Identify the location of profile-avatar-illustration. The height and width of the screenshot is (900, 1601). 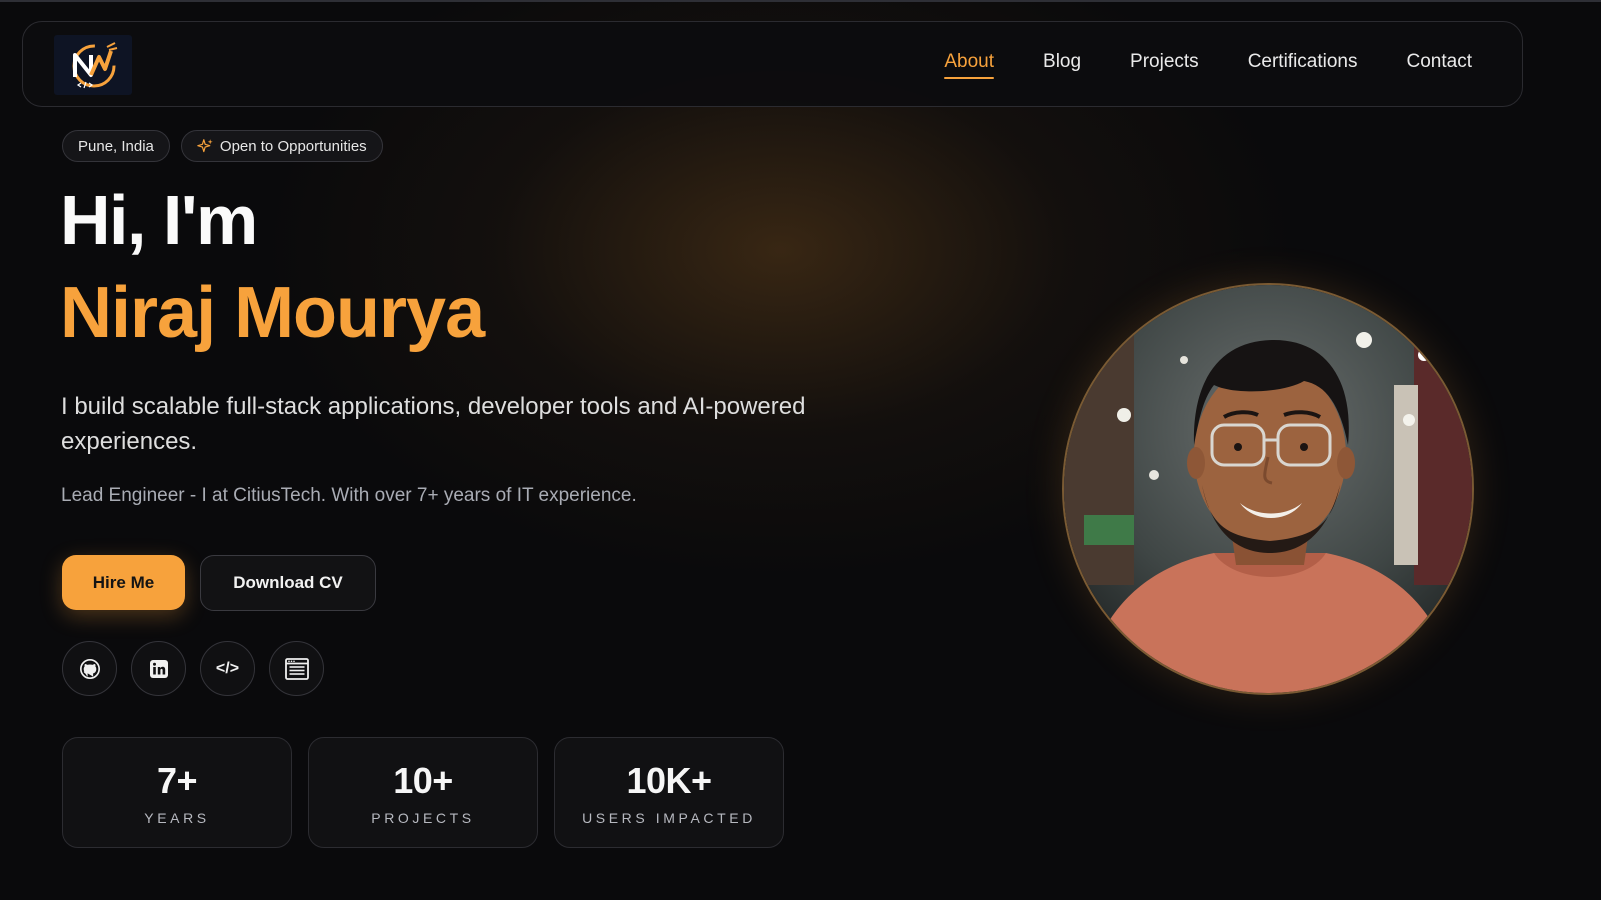
(1268, 489).